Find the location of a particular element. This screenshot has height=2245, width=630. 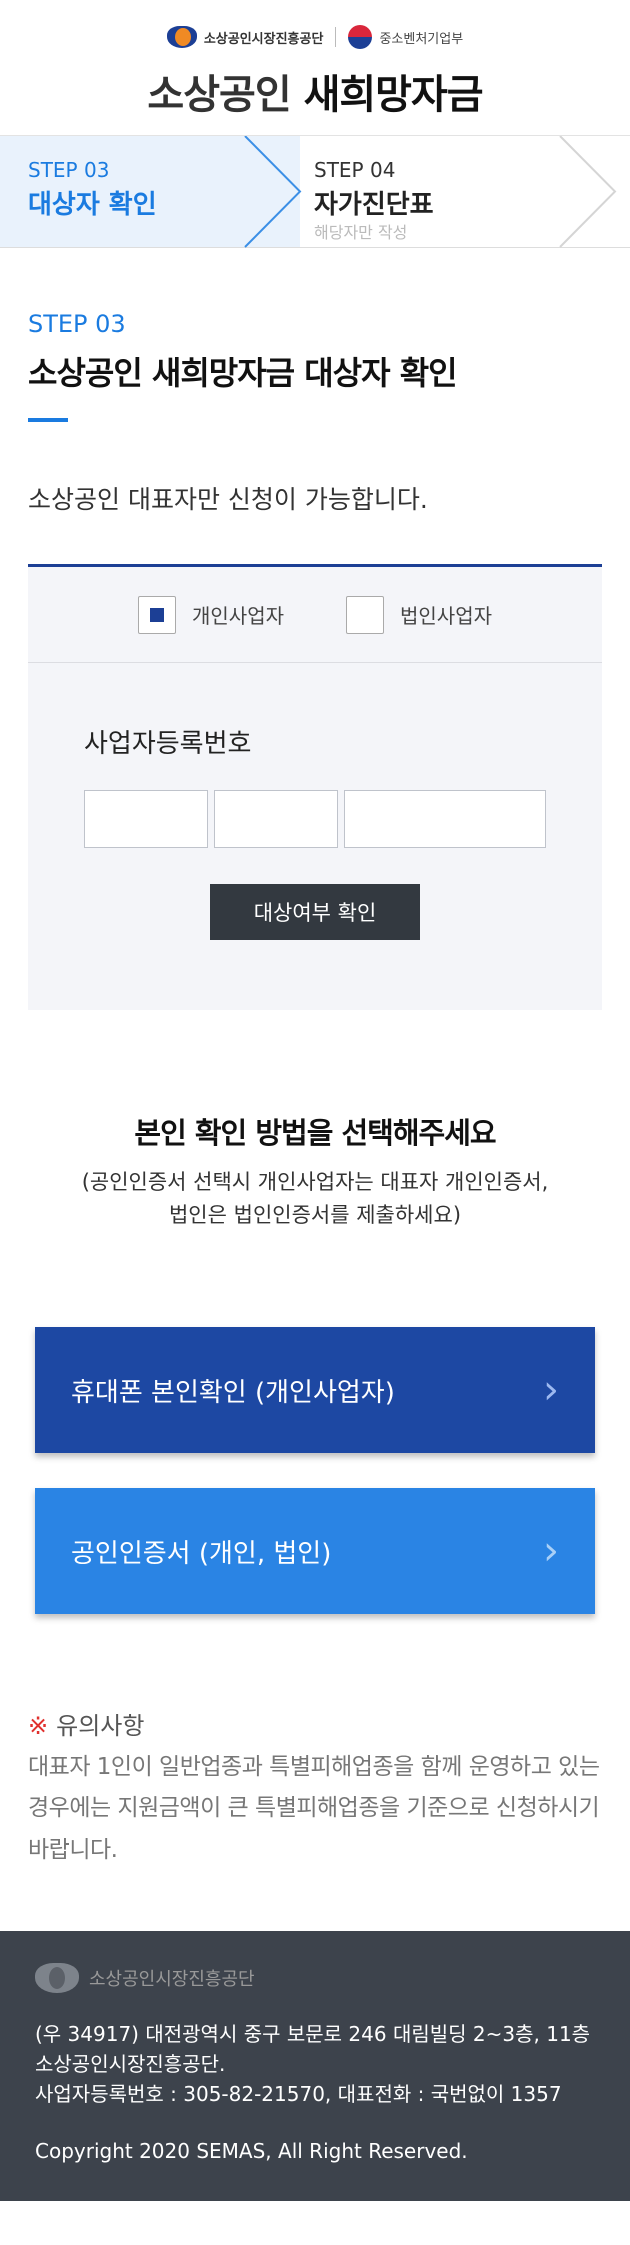

page-title: 소상공인 새희망자금 is located at coordinates (315, 91).